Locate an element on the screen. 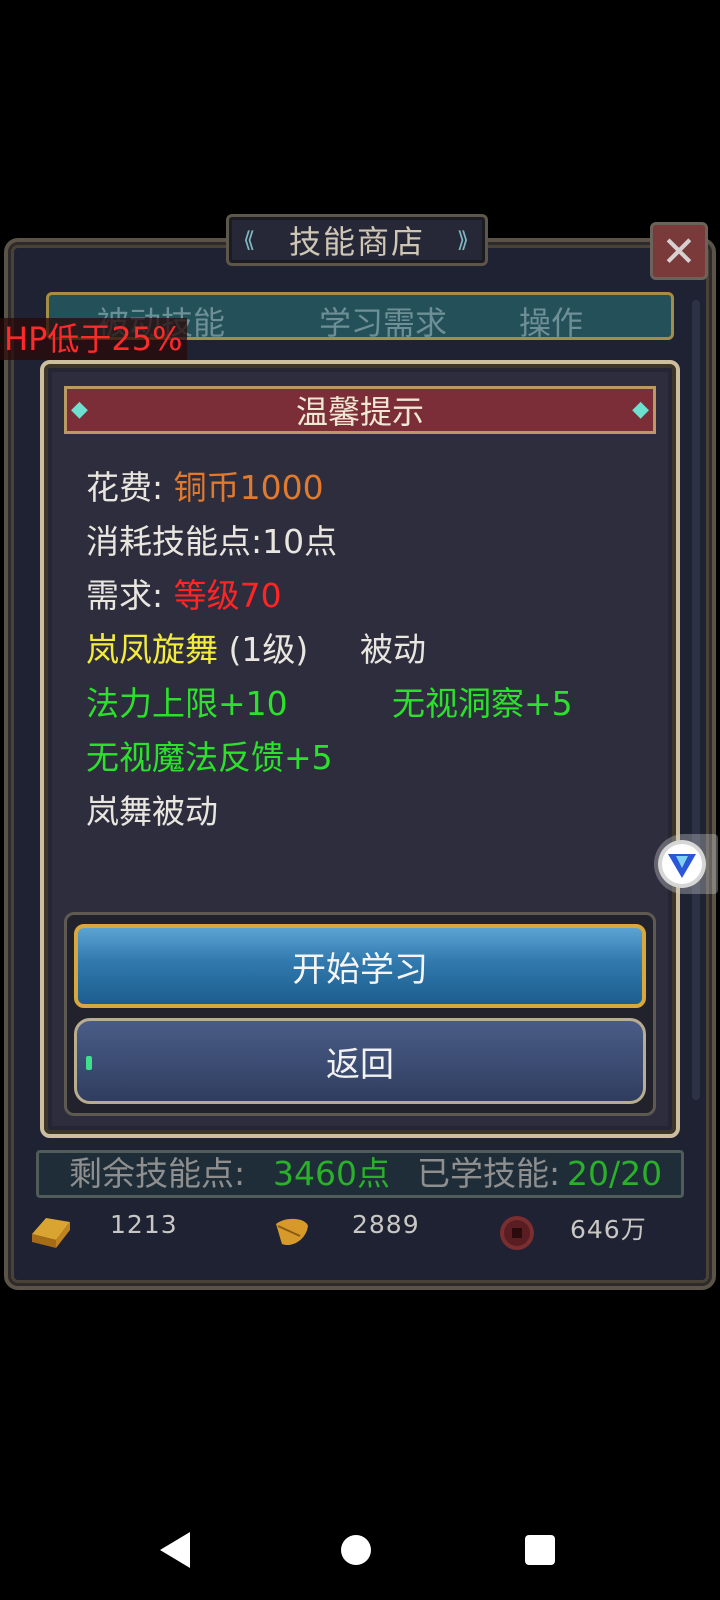  start-learning-label: 开始学习 is located at coordinates (360, 969).